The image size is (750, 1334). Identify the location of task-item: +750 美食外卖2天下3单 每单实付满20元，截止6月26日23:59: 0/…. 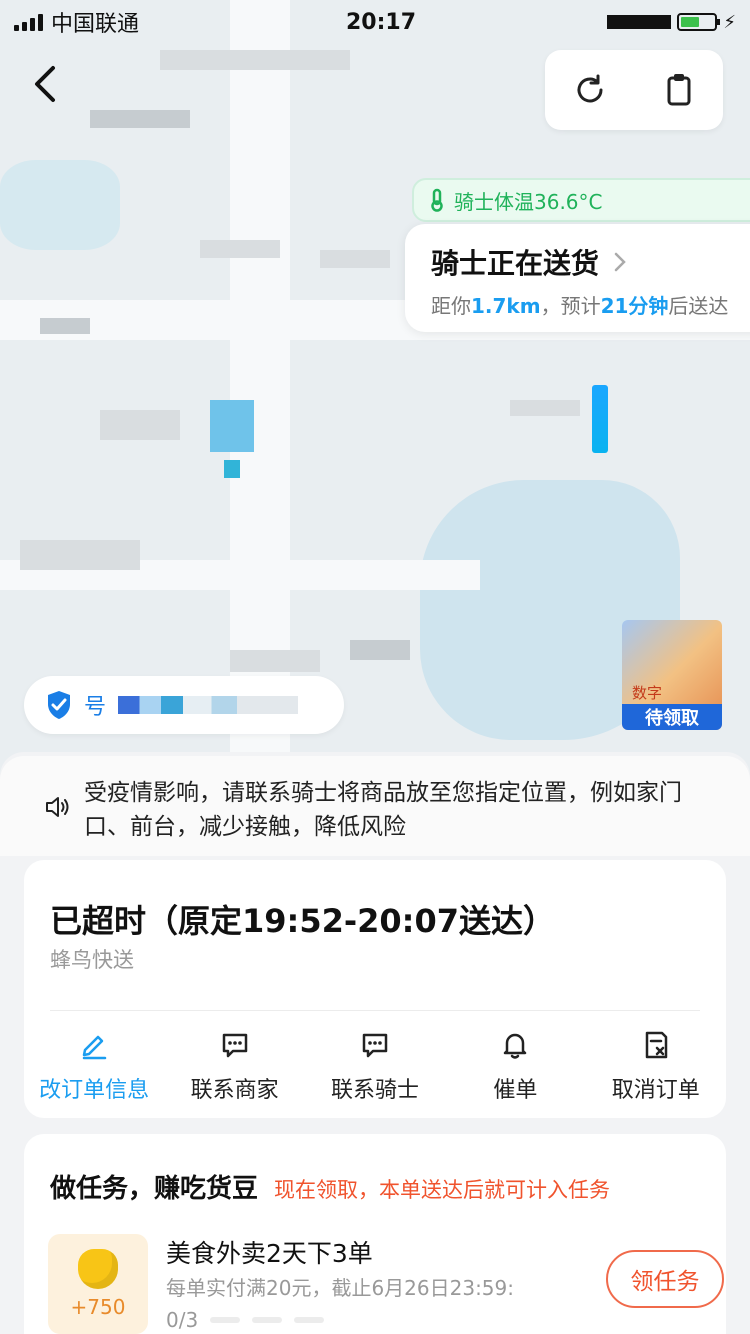
(386, 1284).